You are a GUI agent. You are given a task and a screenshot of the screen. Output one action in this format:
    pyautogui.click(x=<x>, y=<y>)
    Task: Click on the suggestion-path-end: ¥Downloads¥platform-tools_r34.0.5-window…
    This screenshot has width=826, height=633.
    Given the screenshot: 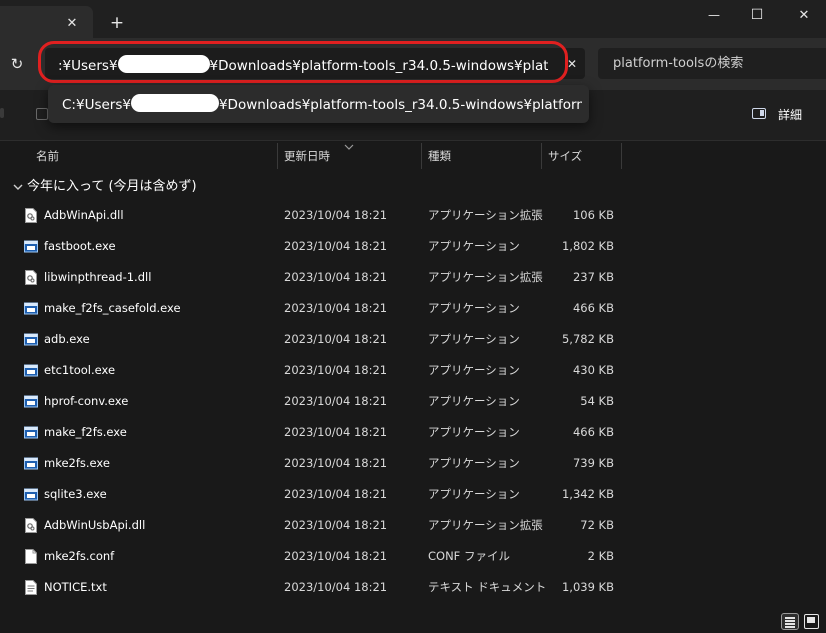 What is the action you would take?
    pyautogui.click(x=400, y=105)
    